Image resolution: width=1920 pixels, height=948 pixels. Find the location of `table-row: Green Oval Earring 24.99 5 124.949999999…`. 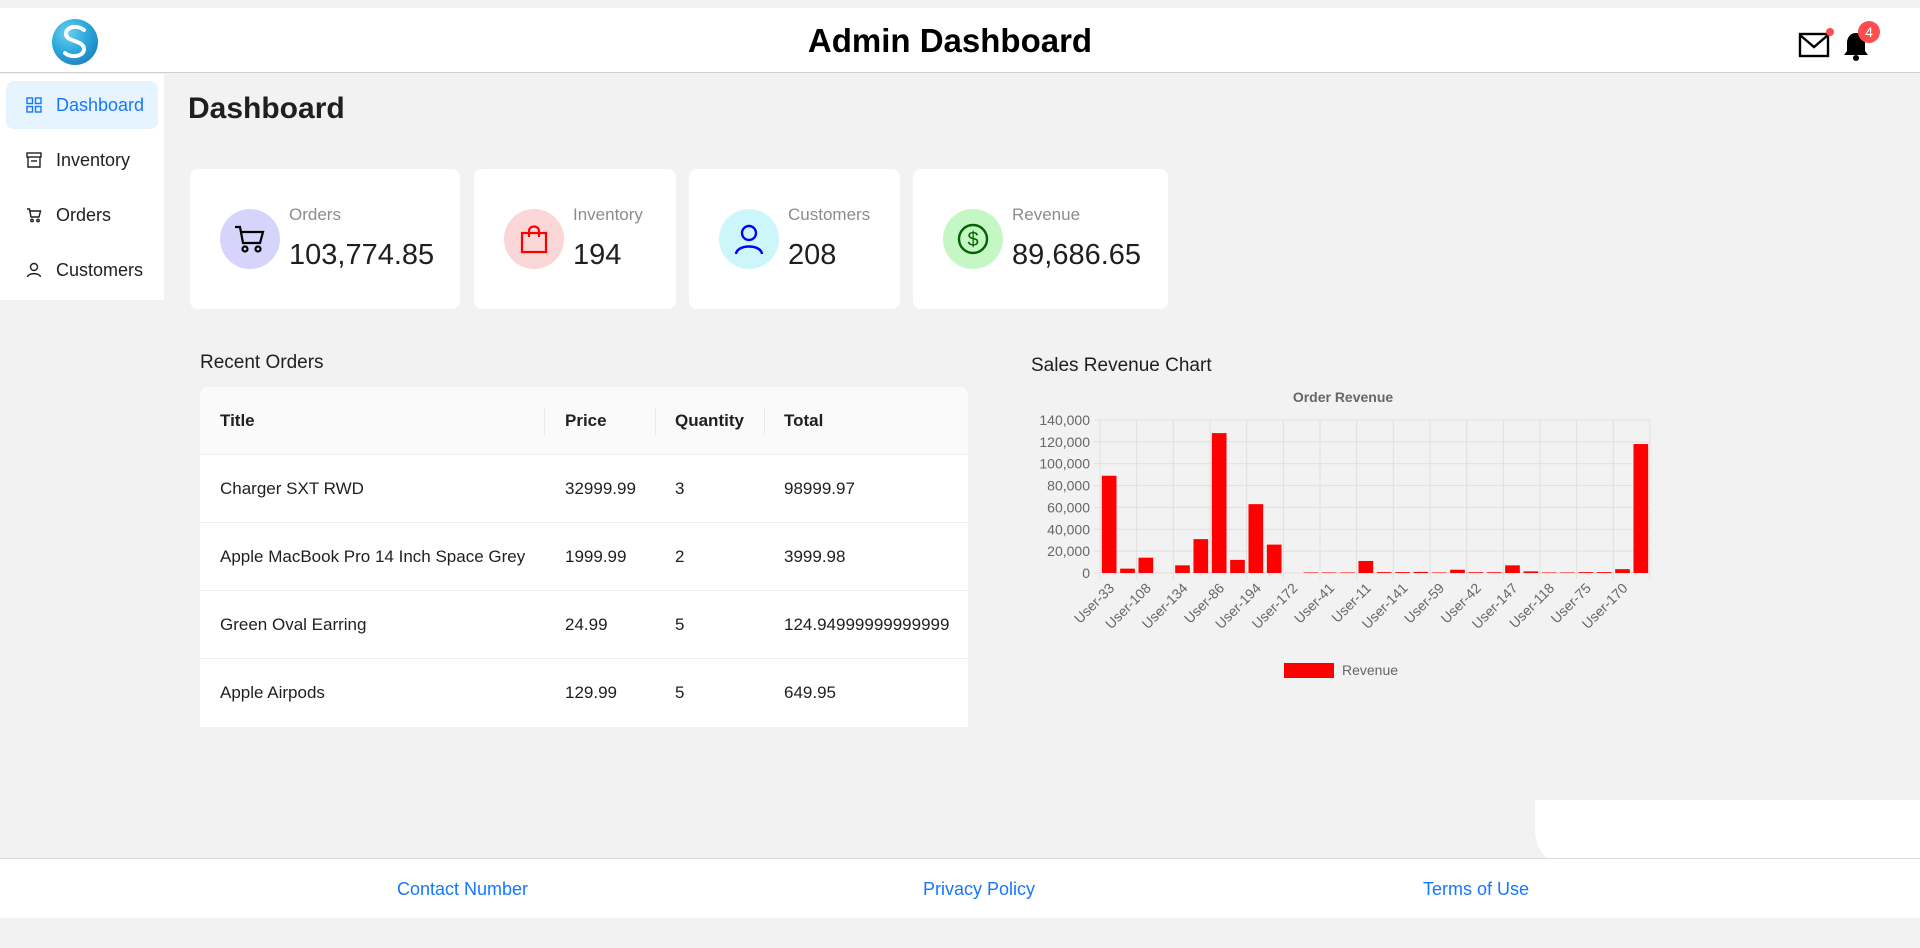

table-row: Green Oval Earring 24.99 5 124.949999999… is located at coordinates (584, 625).